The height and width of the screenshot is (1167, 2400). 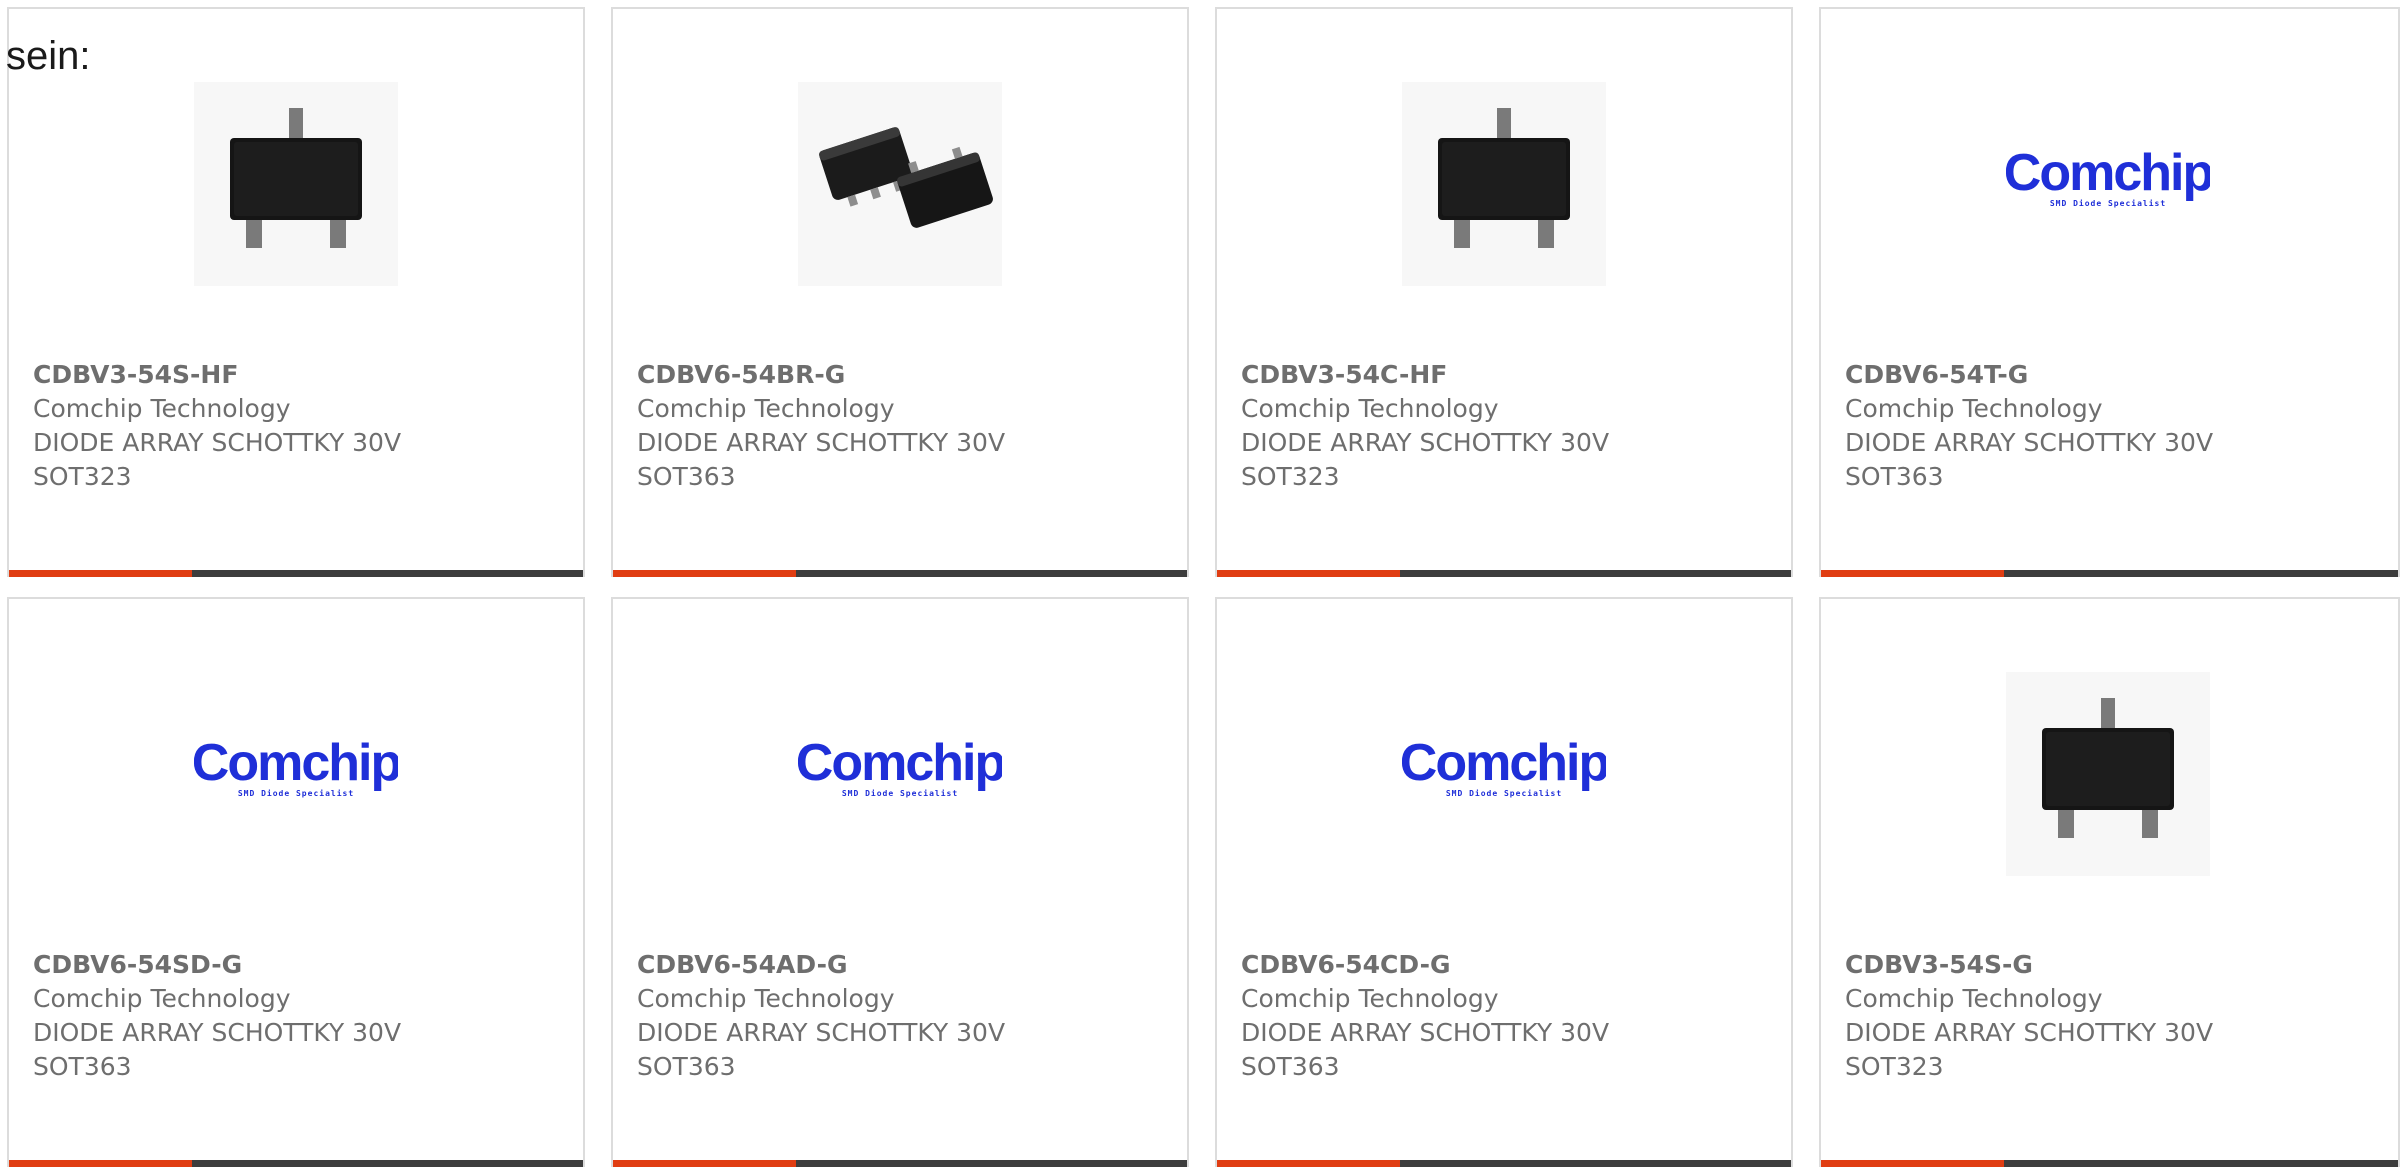 I want to click on part-number: CDBV3-54S-G, so click(x=2029, y=965).